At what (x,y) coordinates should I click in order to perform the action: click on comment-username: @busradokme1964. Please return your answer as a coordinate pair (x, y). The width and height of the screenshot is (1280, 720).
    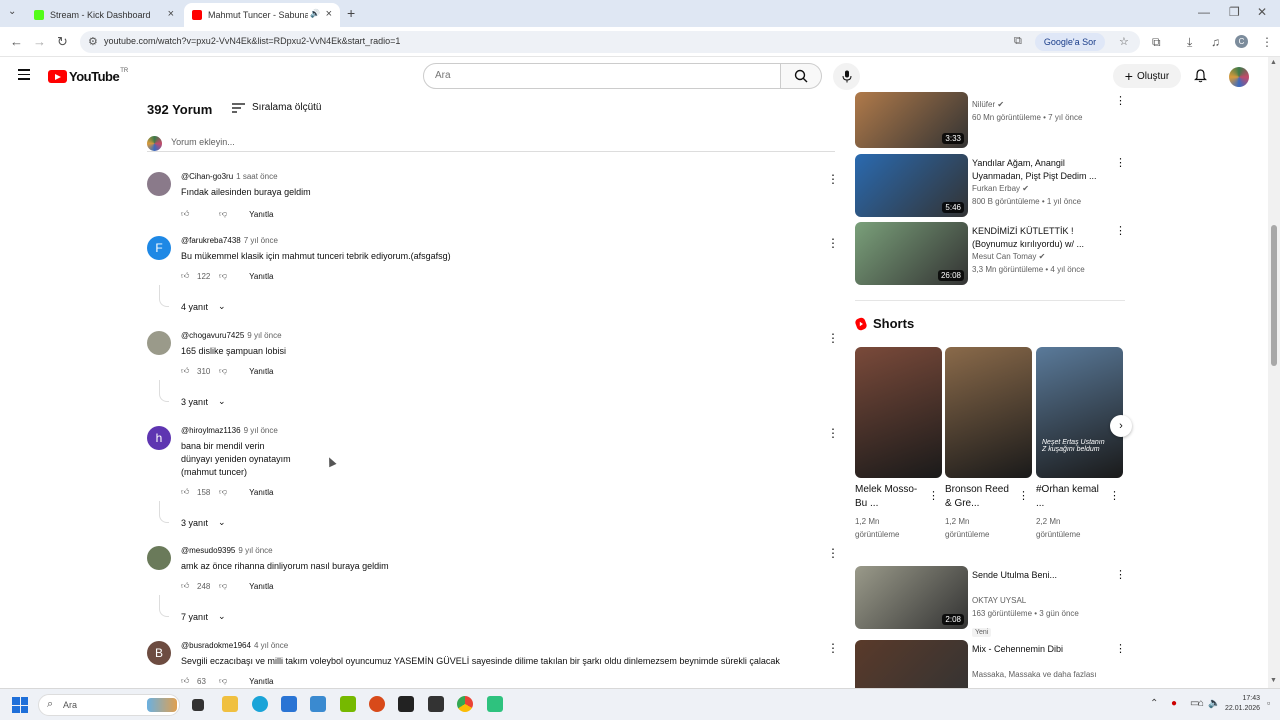
    Looking at the image, I should click on (216, 645).